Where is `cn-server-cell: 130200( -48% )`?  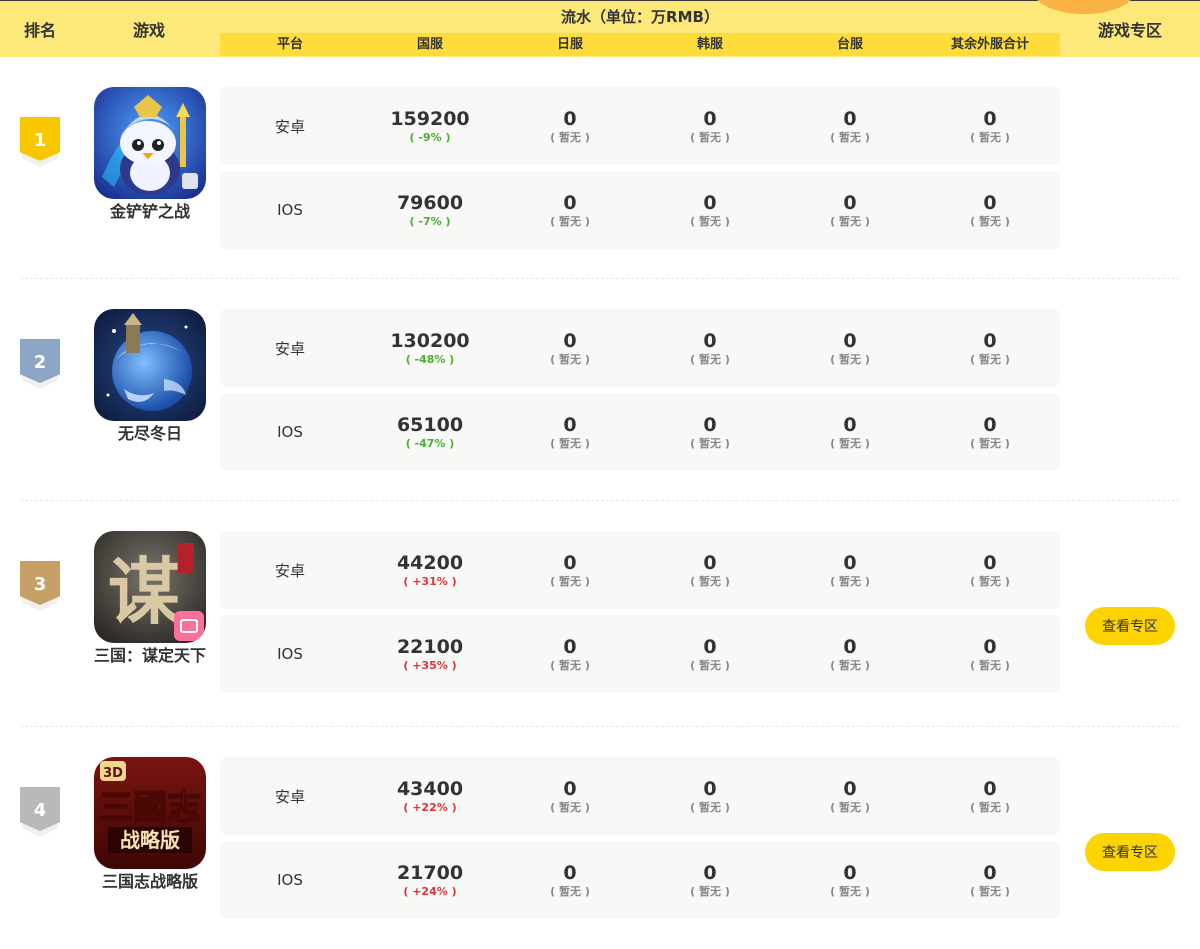
cn-server-cell: 130200( -48% ) is located at coordinates (430, 348).